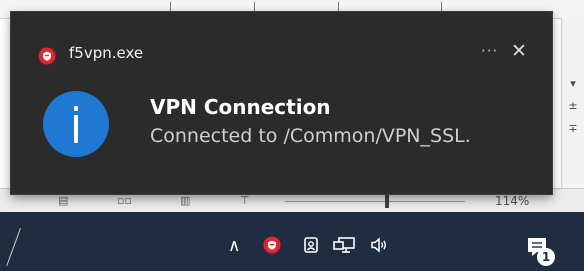  Describe the element at coordinates (76, 124) in the screenshot. I see `info-icon` at that location.